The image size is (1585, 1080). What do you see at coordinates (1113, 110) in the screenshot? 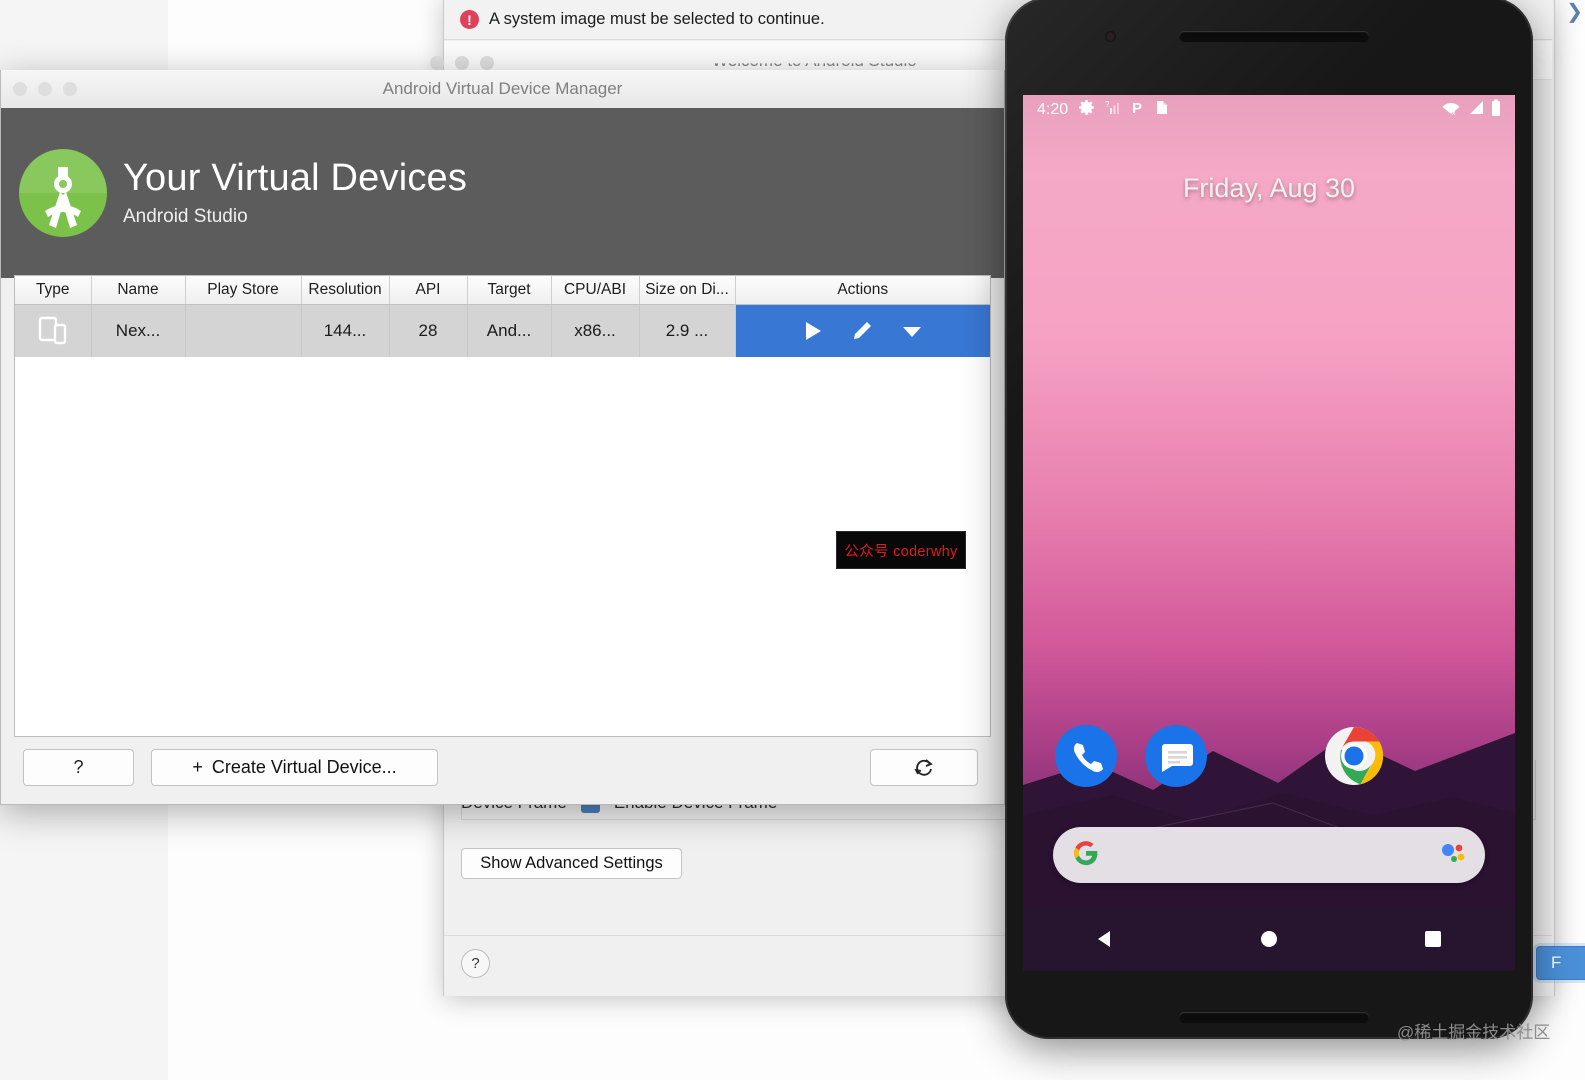
I see `signal-unknown-icon: ?` at bounding box center [1113, 110].